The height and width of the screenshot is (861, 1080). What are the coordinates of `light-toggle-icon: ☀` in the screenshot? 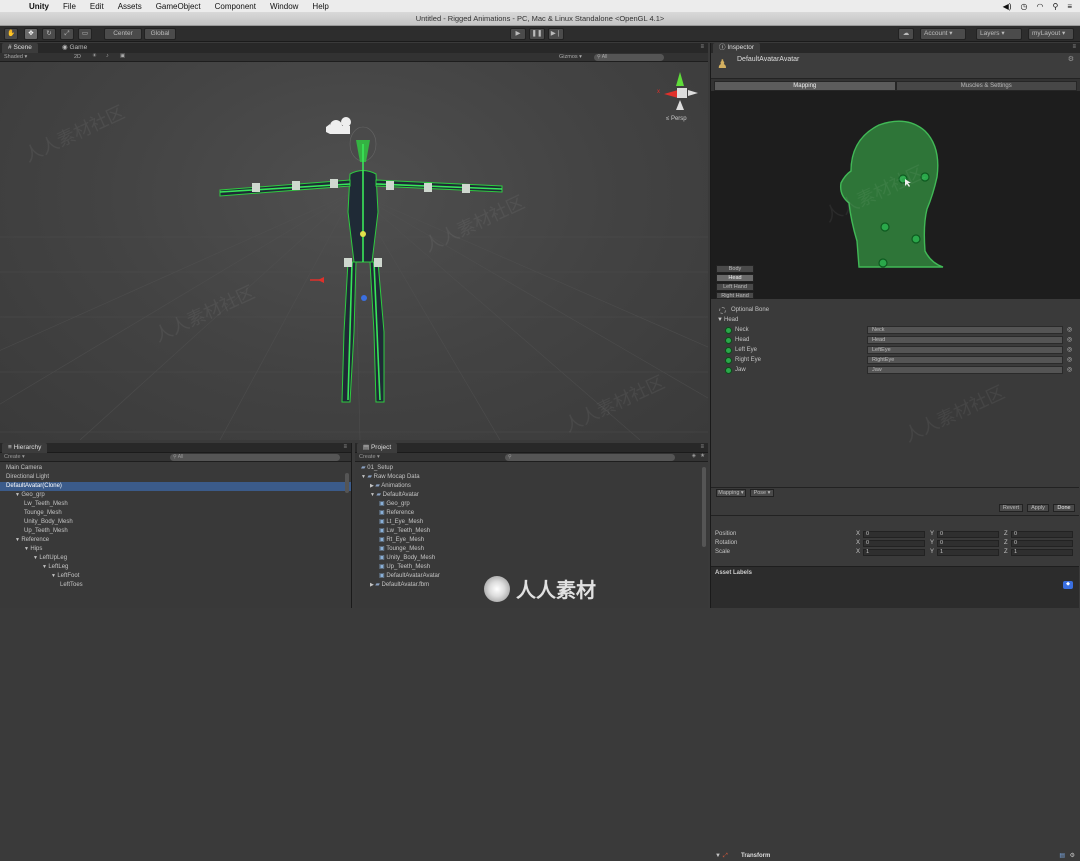 It's located at (94, 56).